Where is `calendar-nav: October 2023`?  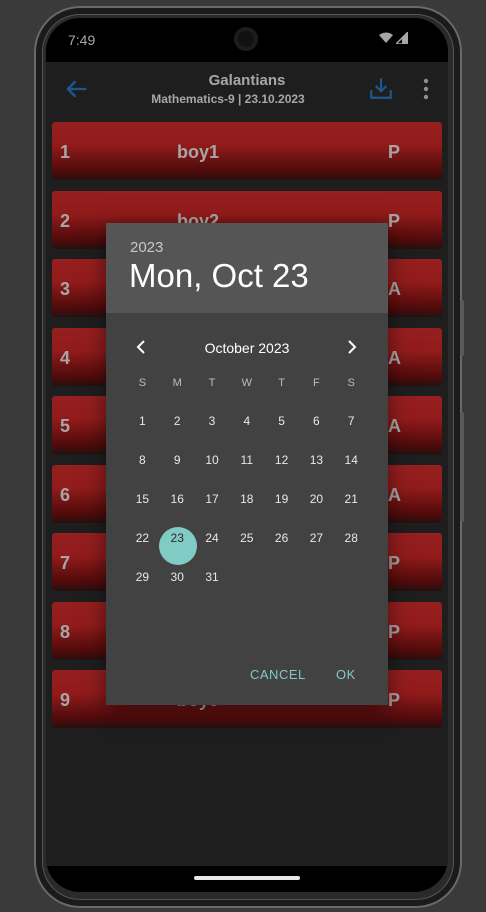 calendar-nav: October 2023 is located at coordinates (247, 347).